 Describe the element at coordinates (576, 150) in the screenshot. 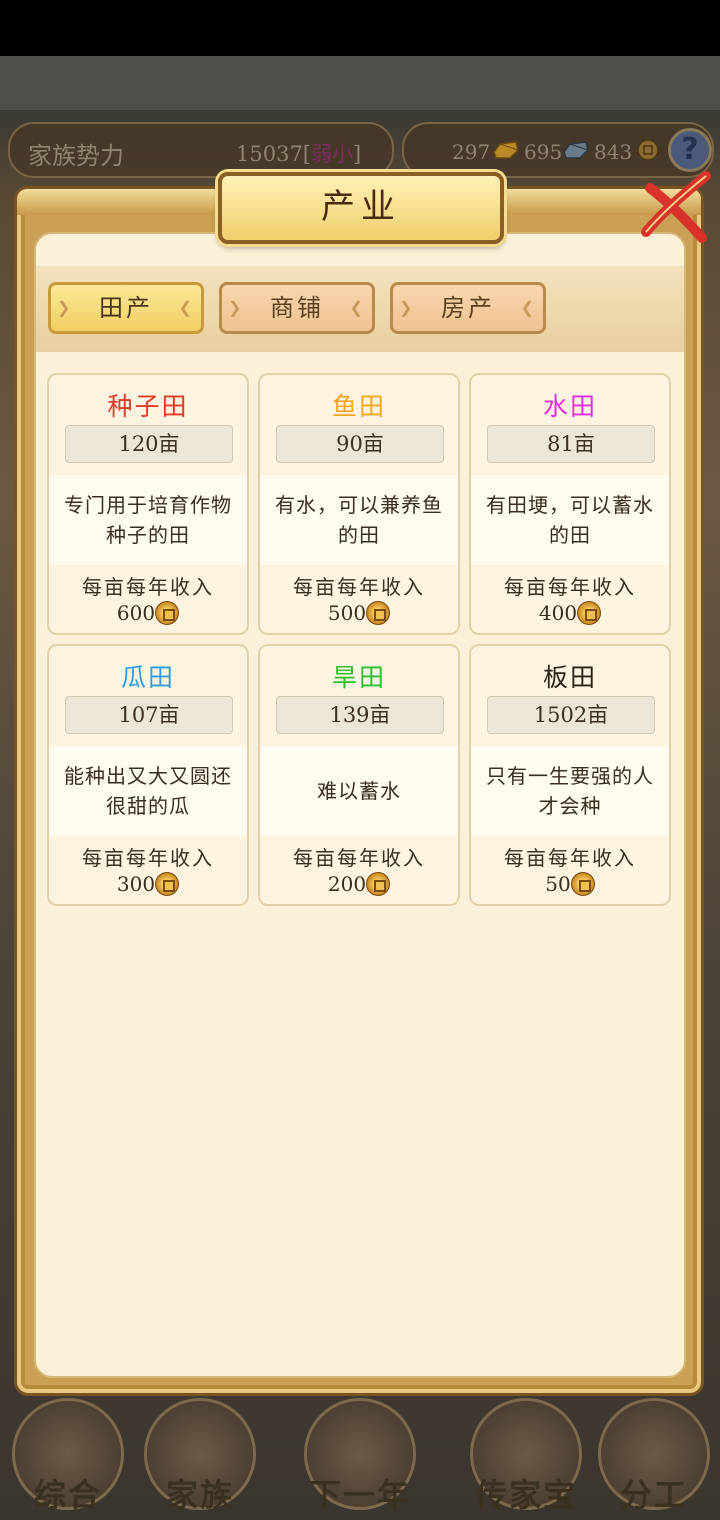

I see `silver-ingot-icon` at that location.